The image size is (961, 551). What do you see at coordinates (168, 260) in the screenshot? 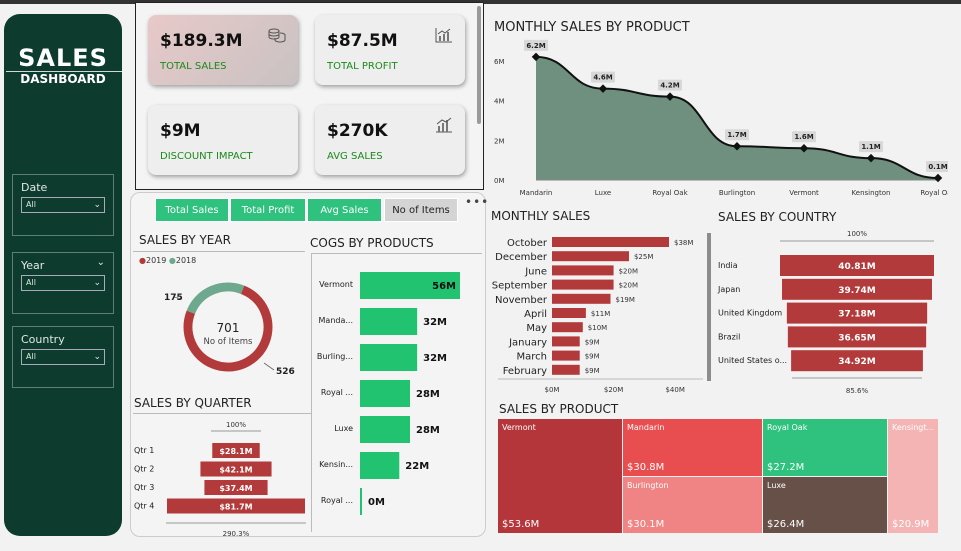
I see `sales-by-year-legend: ●2019 ●2018` at bounding box center [168, 260].